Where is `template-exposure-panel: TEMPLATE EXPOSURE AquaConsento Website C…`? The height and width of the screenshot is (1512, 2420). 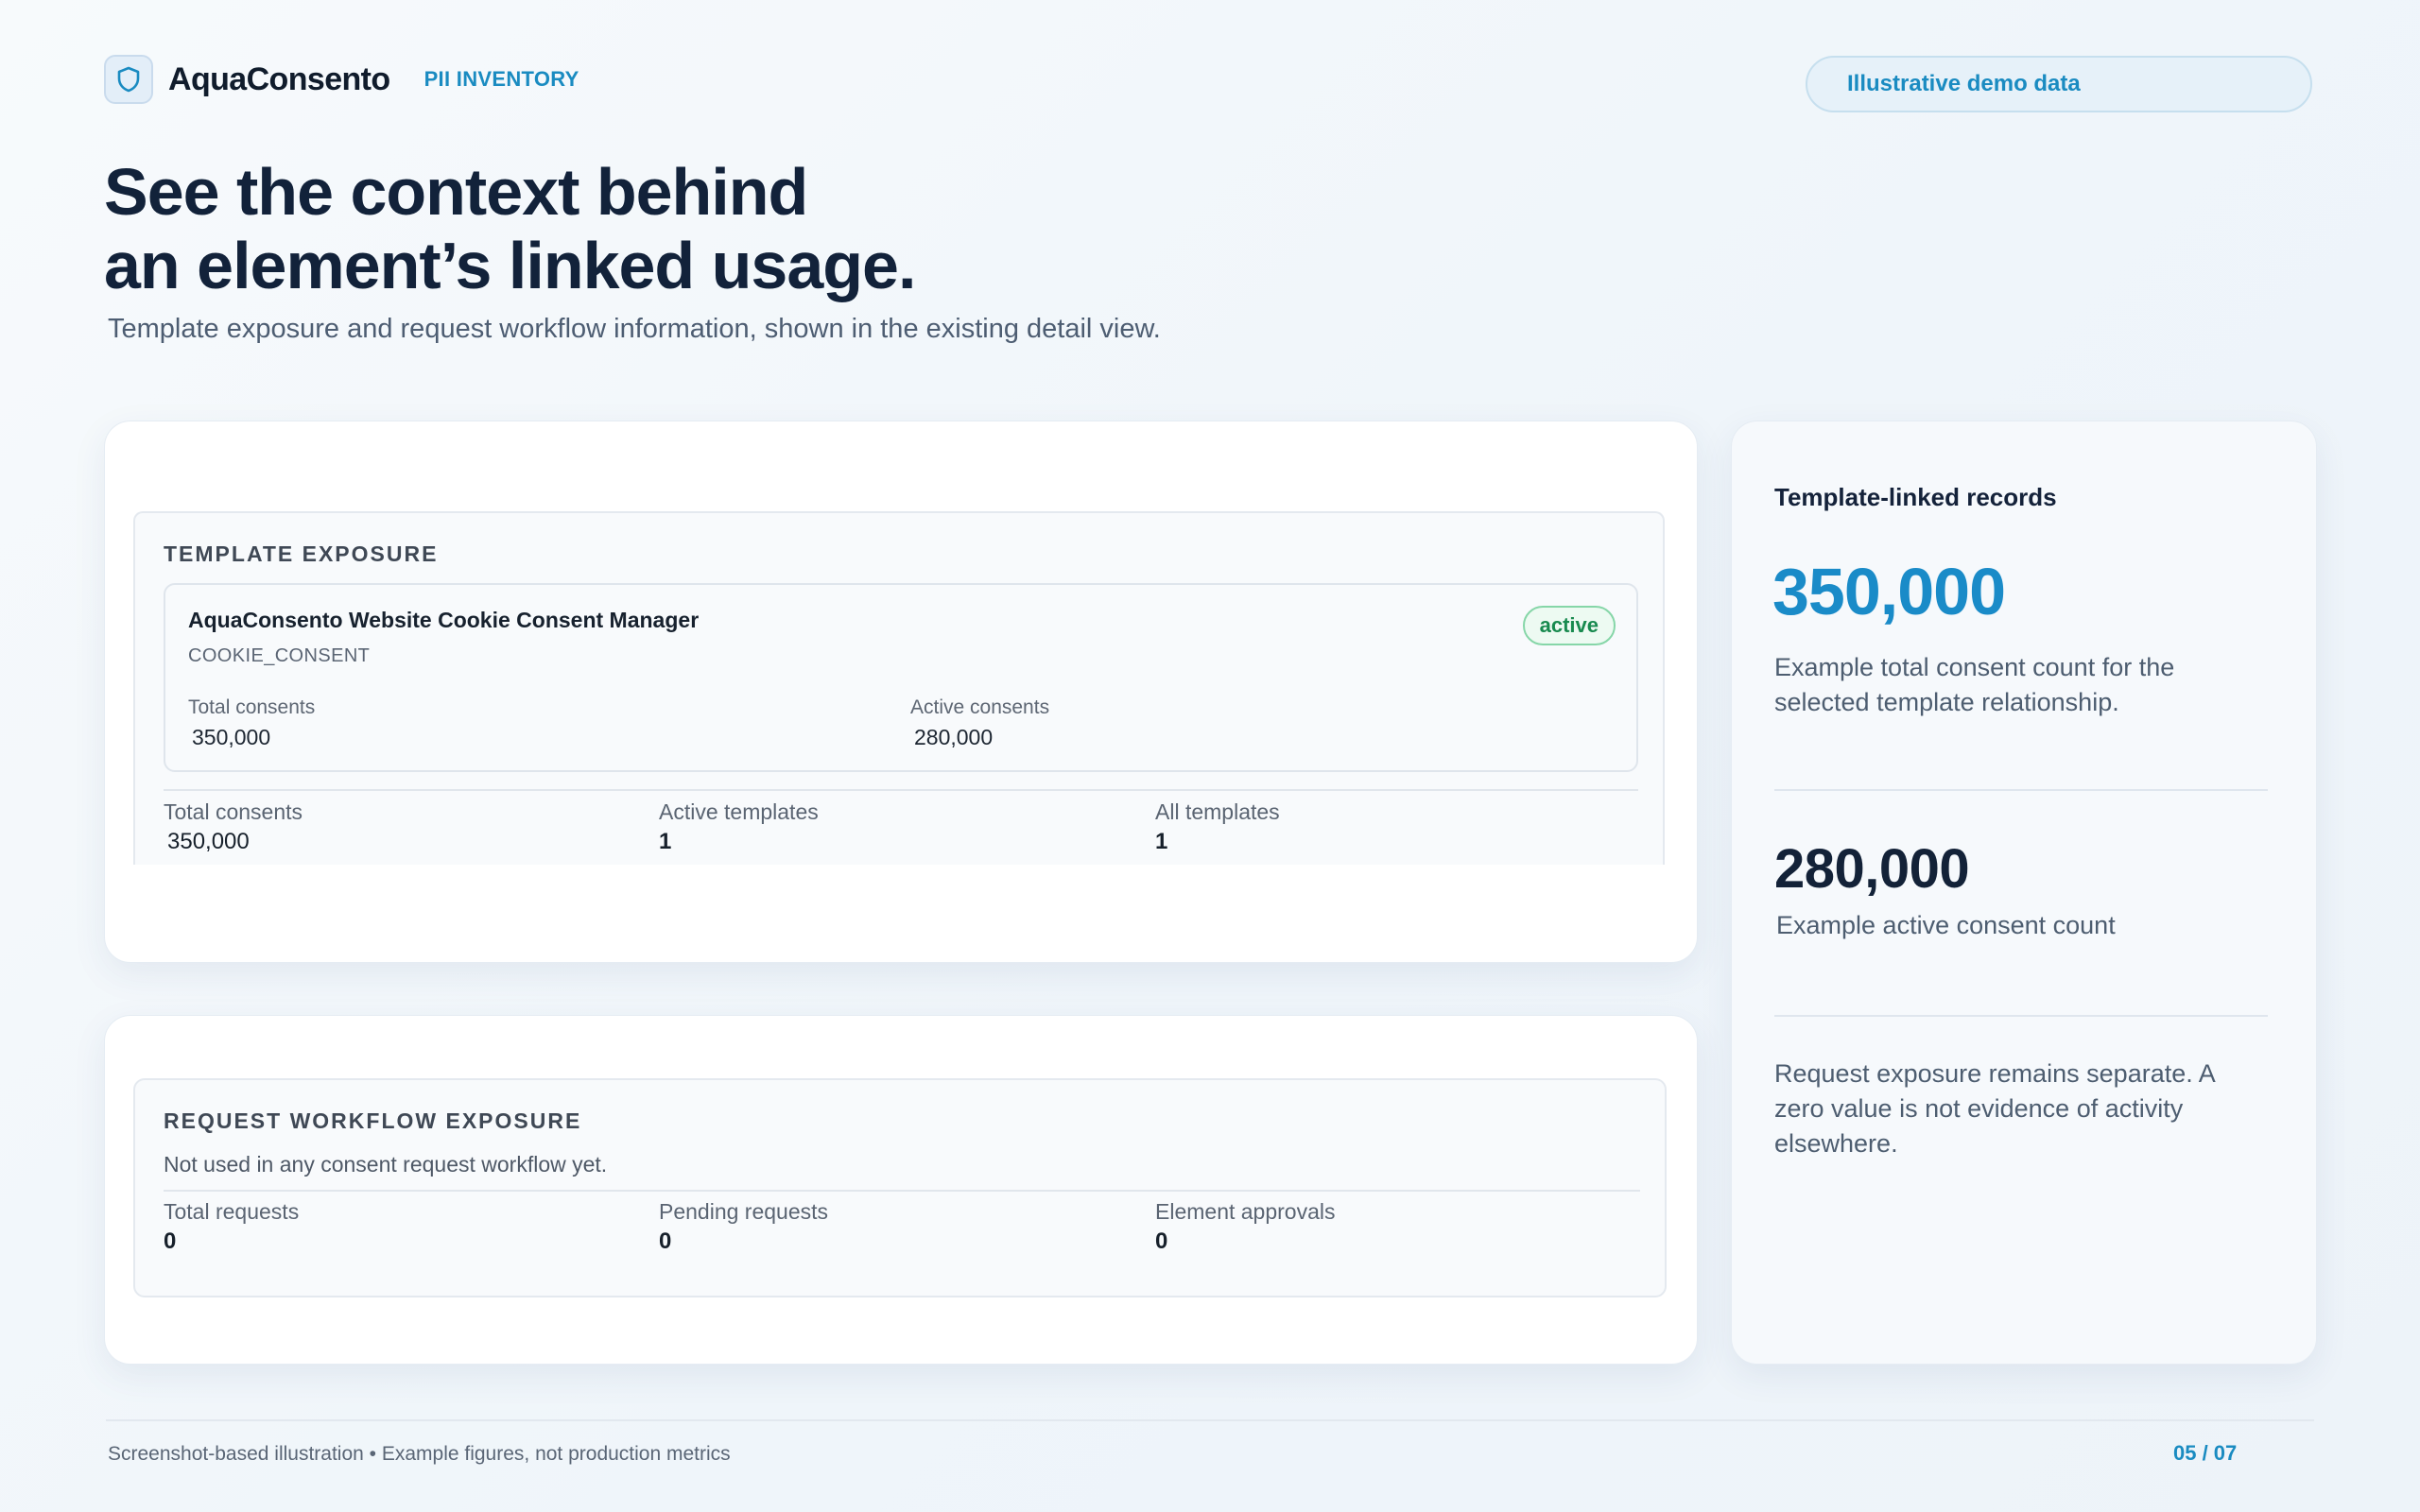
template-exposure-panel: TEMPLATE EXPOSURE AquaConsento Website C… is located at coordinates (899, 688).